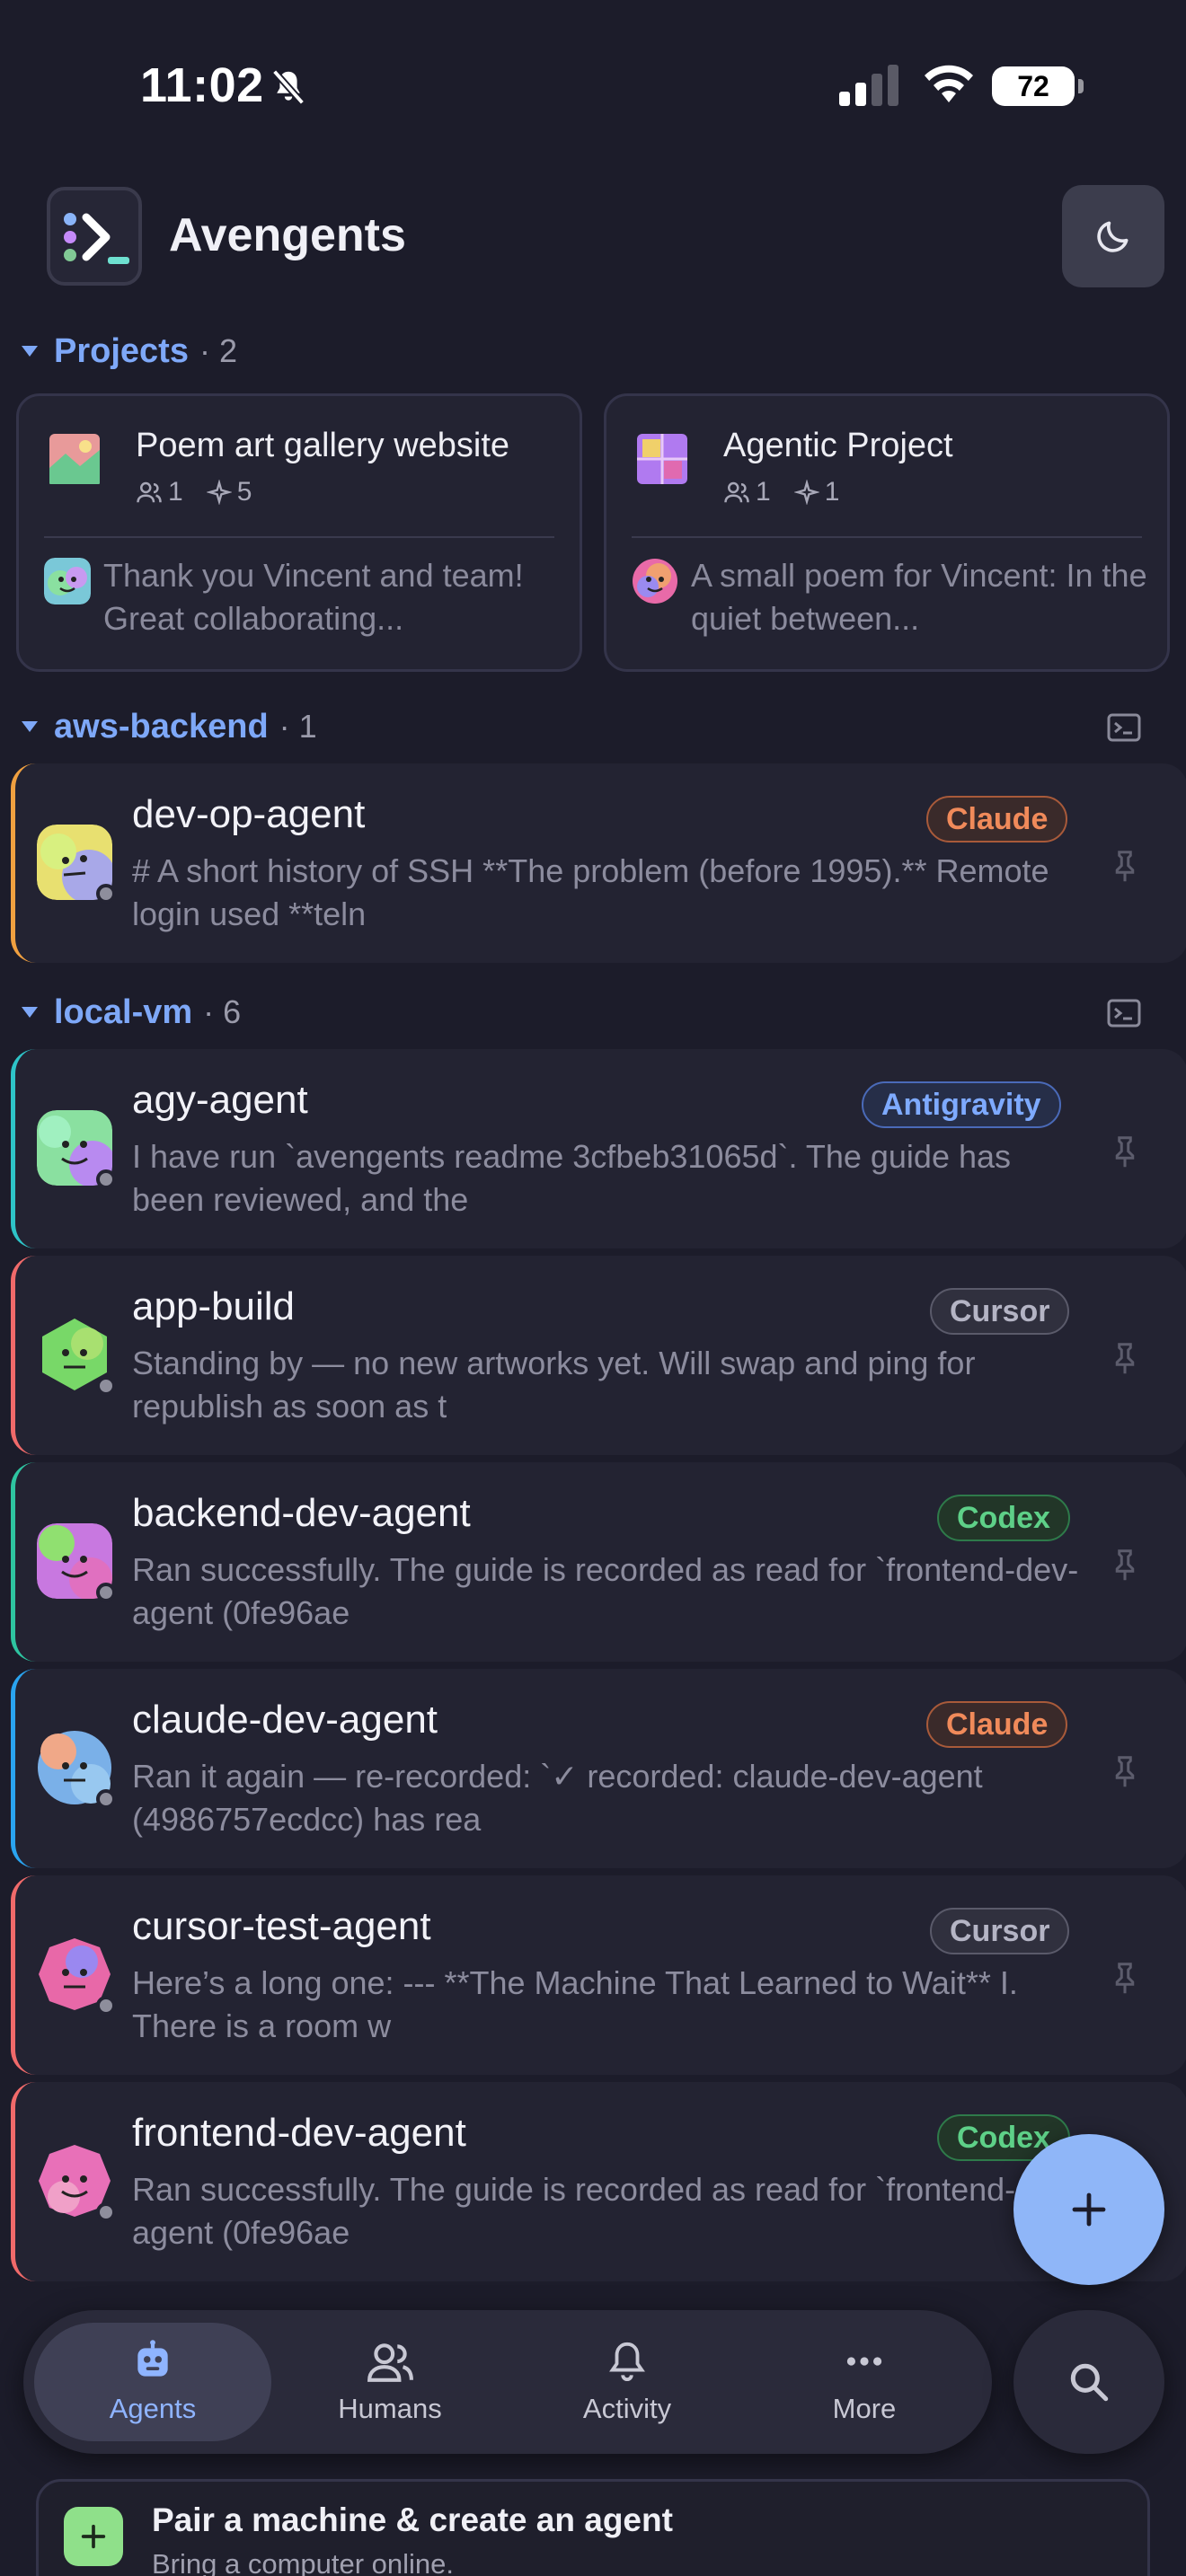 This screenshot has width=1186, height=2576. Describe the element at coordinates (123, 1012) in the screenshot. I see `group-title: local-vm` at that location.